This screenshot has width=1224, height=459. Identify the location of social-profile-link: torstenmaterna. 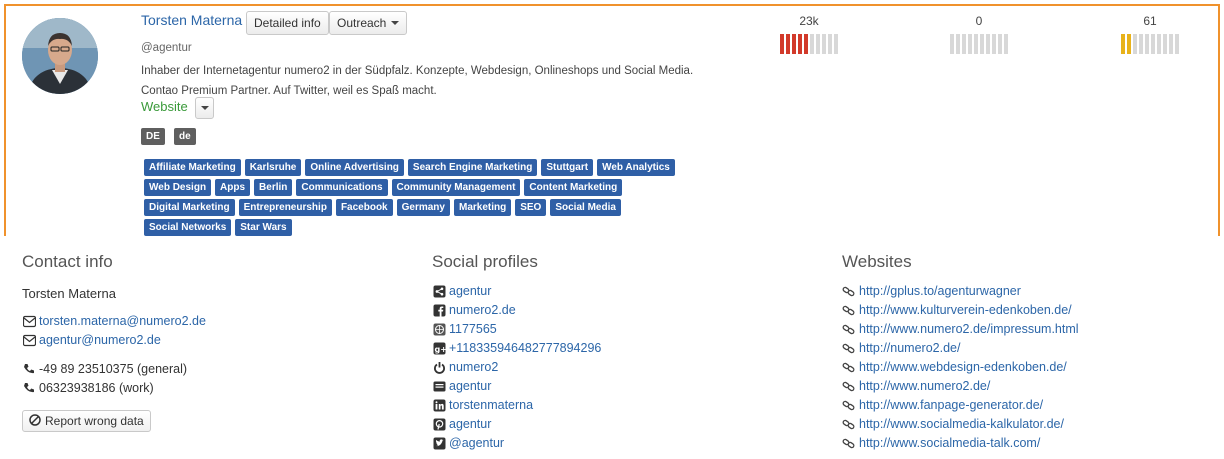
(491, 405).